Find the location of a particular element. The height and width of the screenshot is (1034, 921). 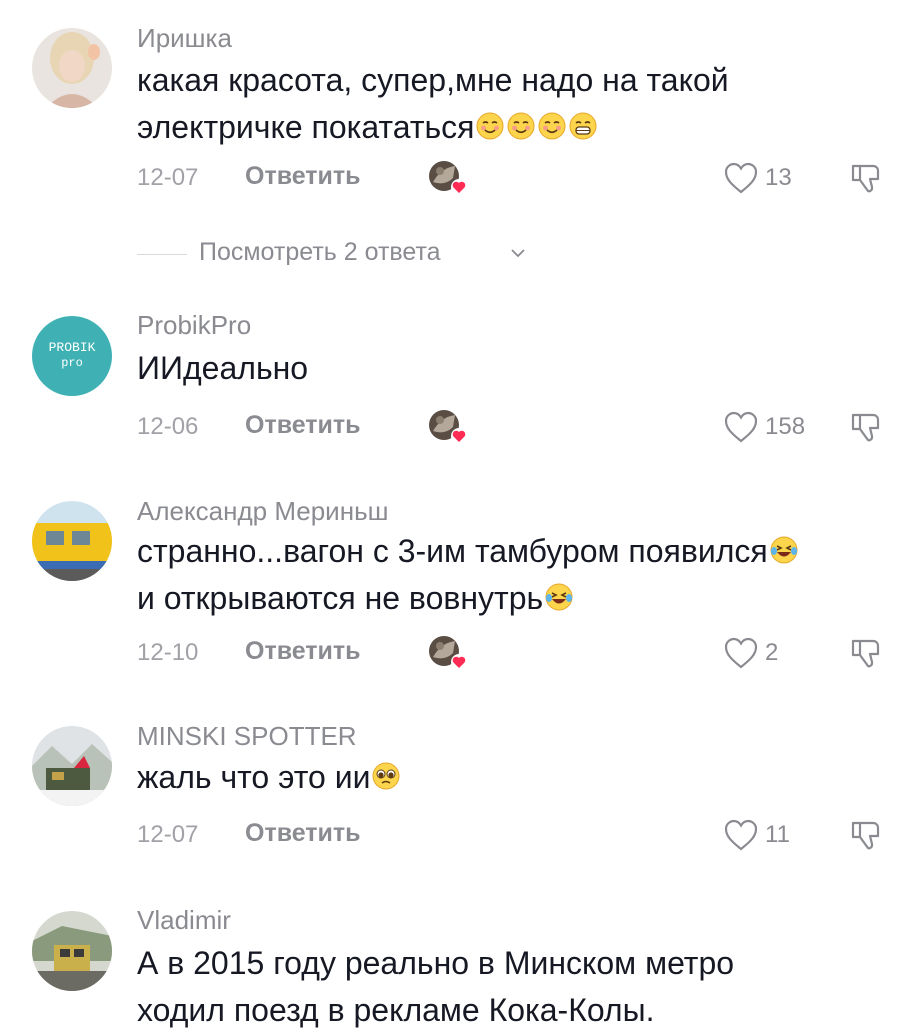

comment-meta: 12-06 Ответить 158 is located at coordinates (517, 427).